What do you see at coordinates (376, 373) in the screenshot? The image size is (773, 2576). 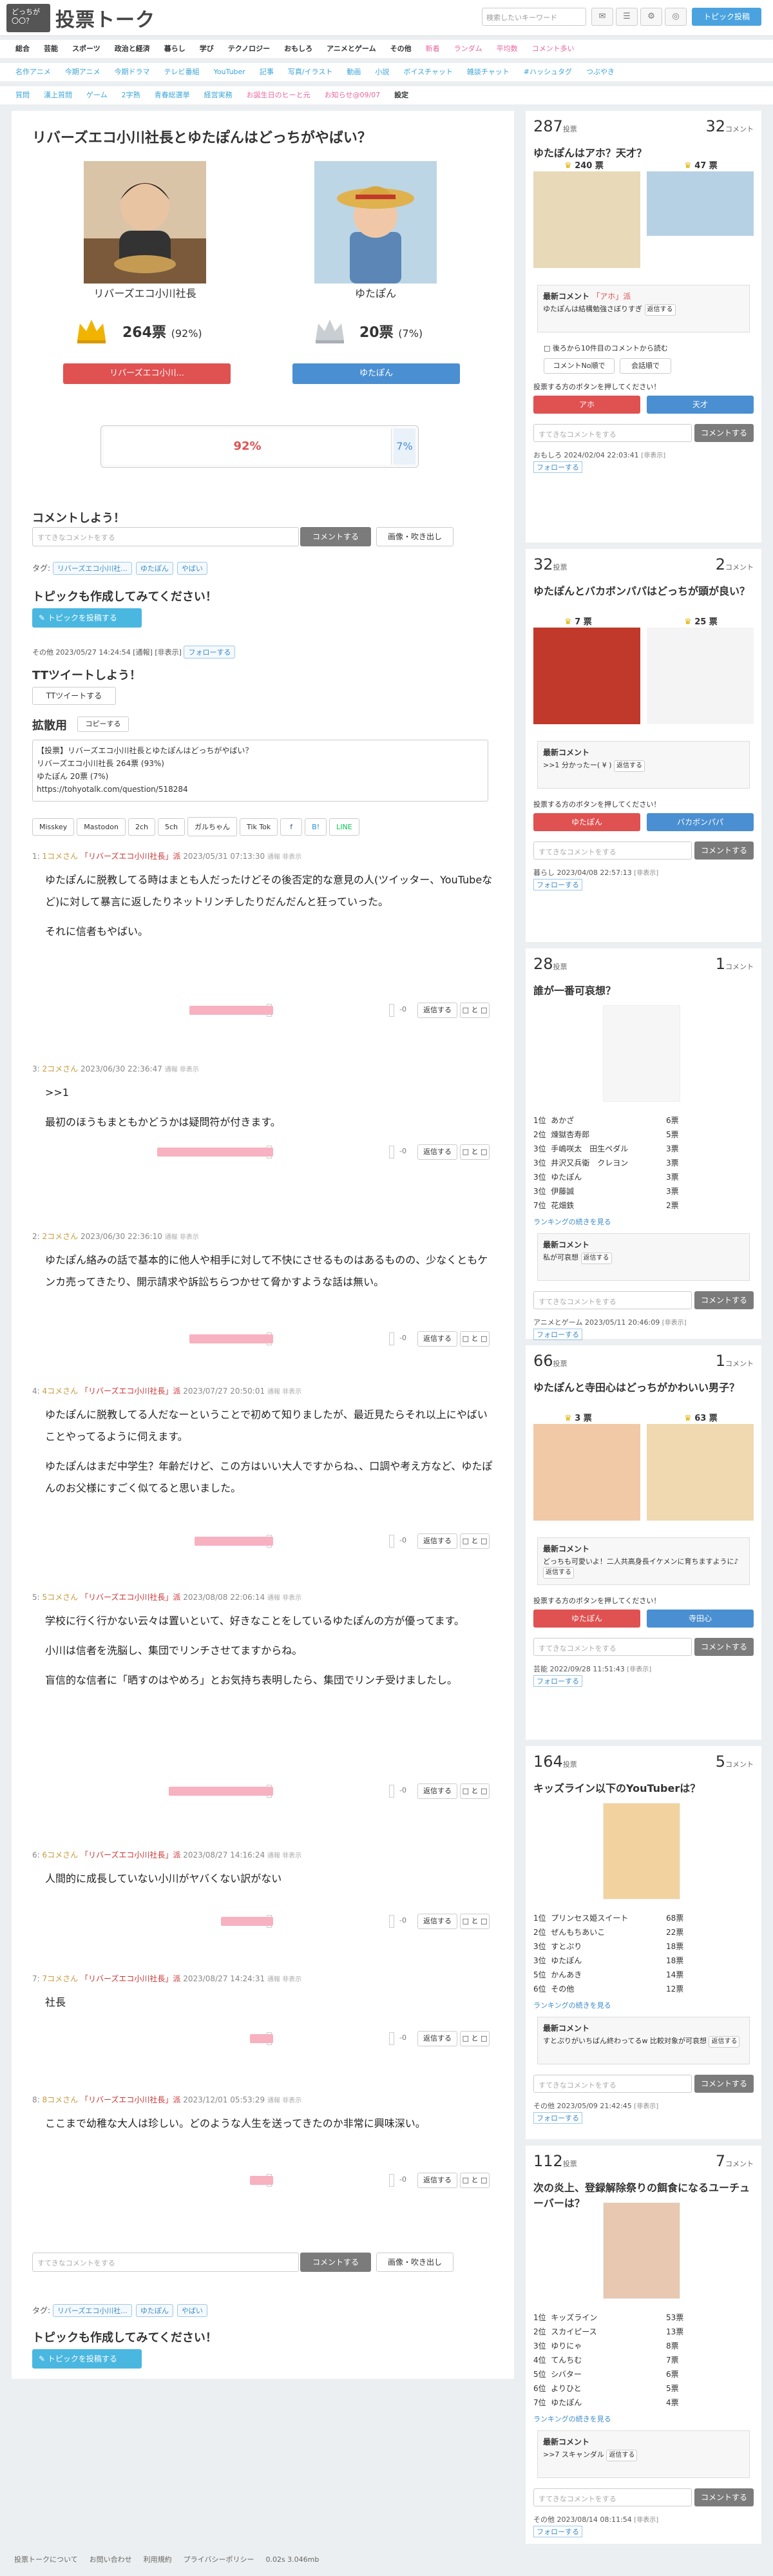 I see `vote-option-b-button: ゆたぽん` at bounding box center [376, 373].